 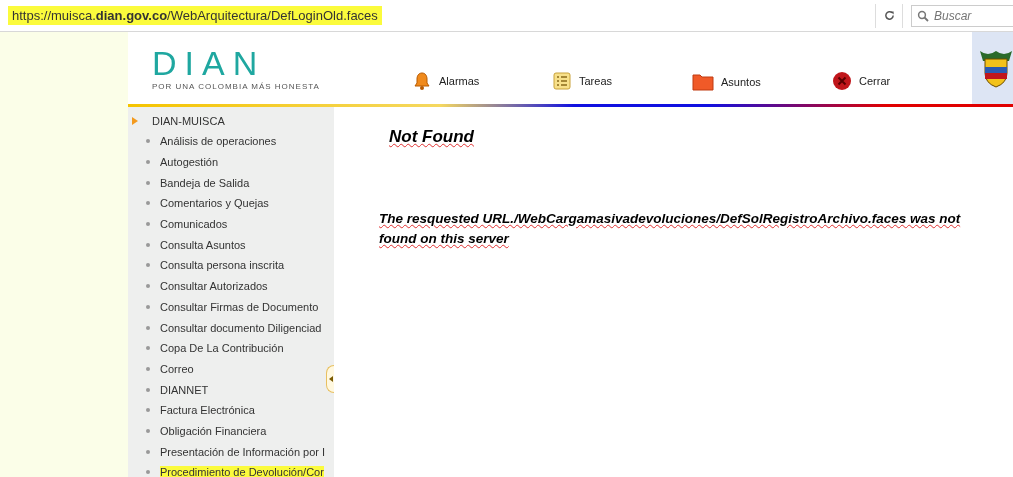 What do you see at coordinates (177, 368) in the screenshot?
I see `menu-item: Correo` at bounding box center [177, 368].